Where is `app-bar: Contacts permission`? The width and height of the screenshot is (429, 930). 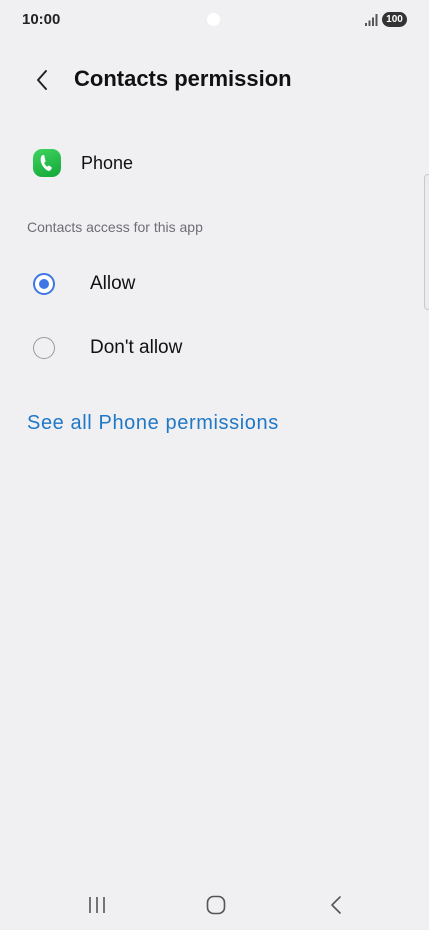
app-bar: Contacts permission is located at coordinates (214, 80).